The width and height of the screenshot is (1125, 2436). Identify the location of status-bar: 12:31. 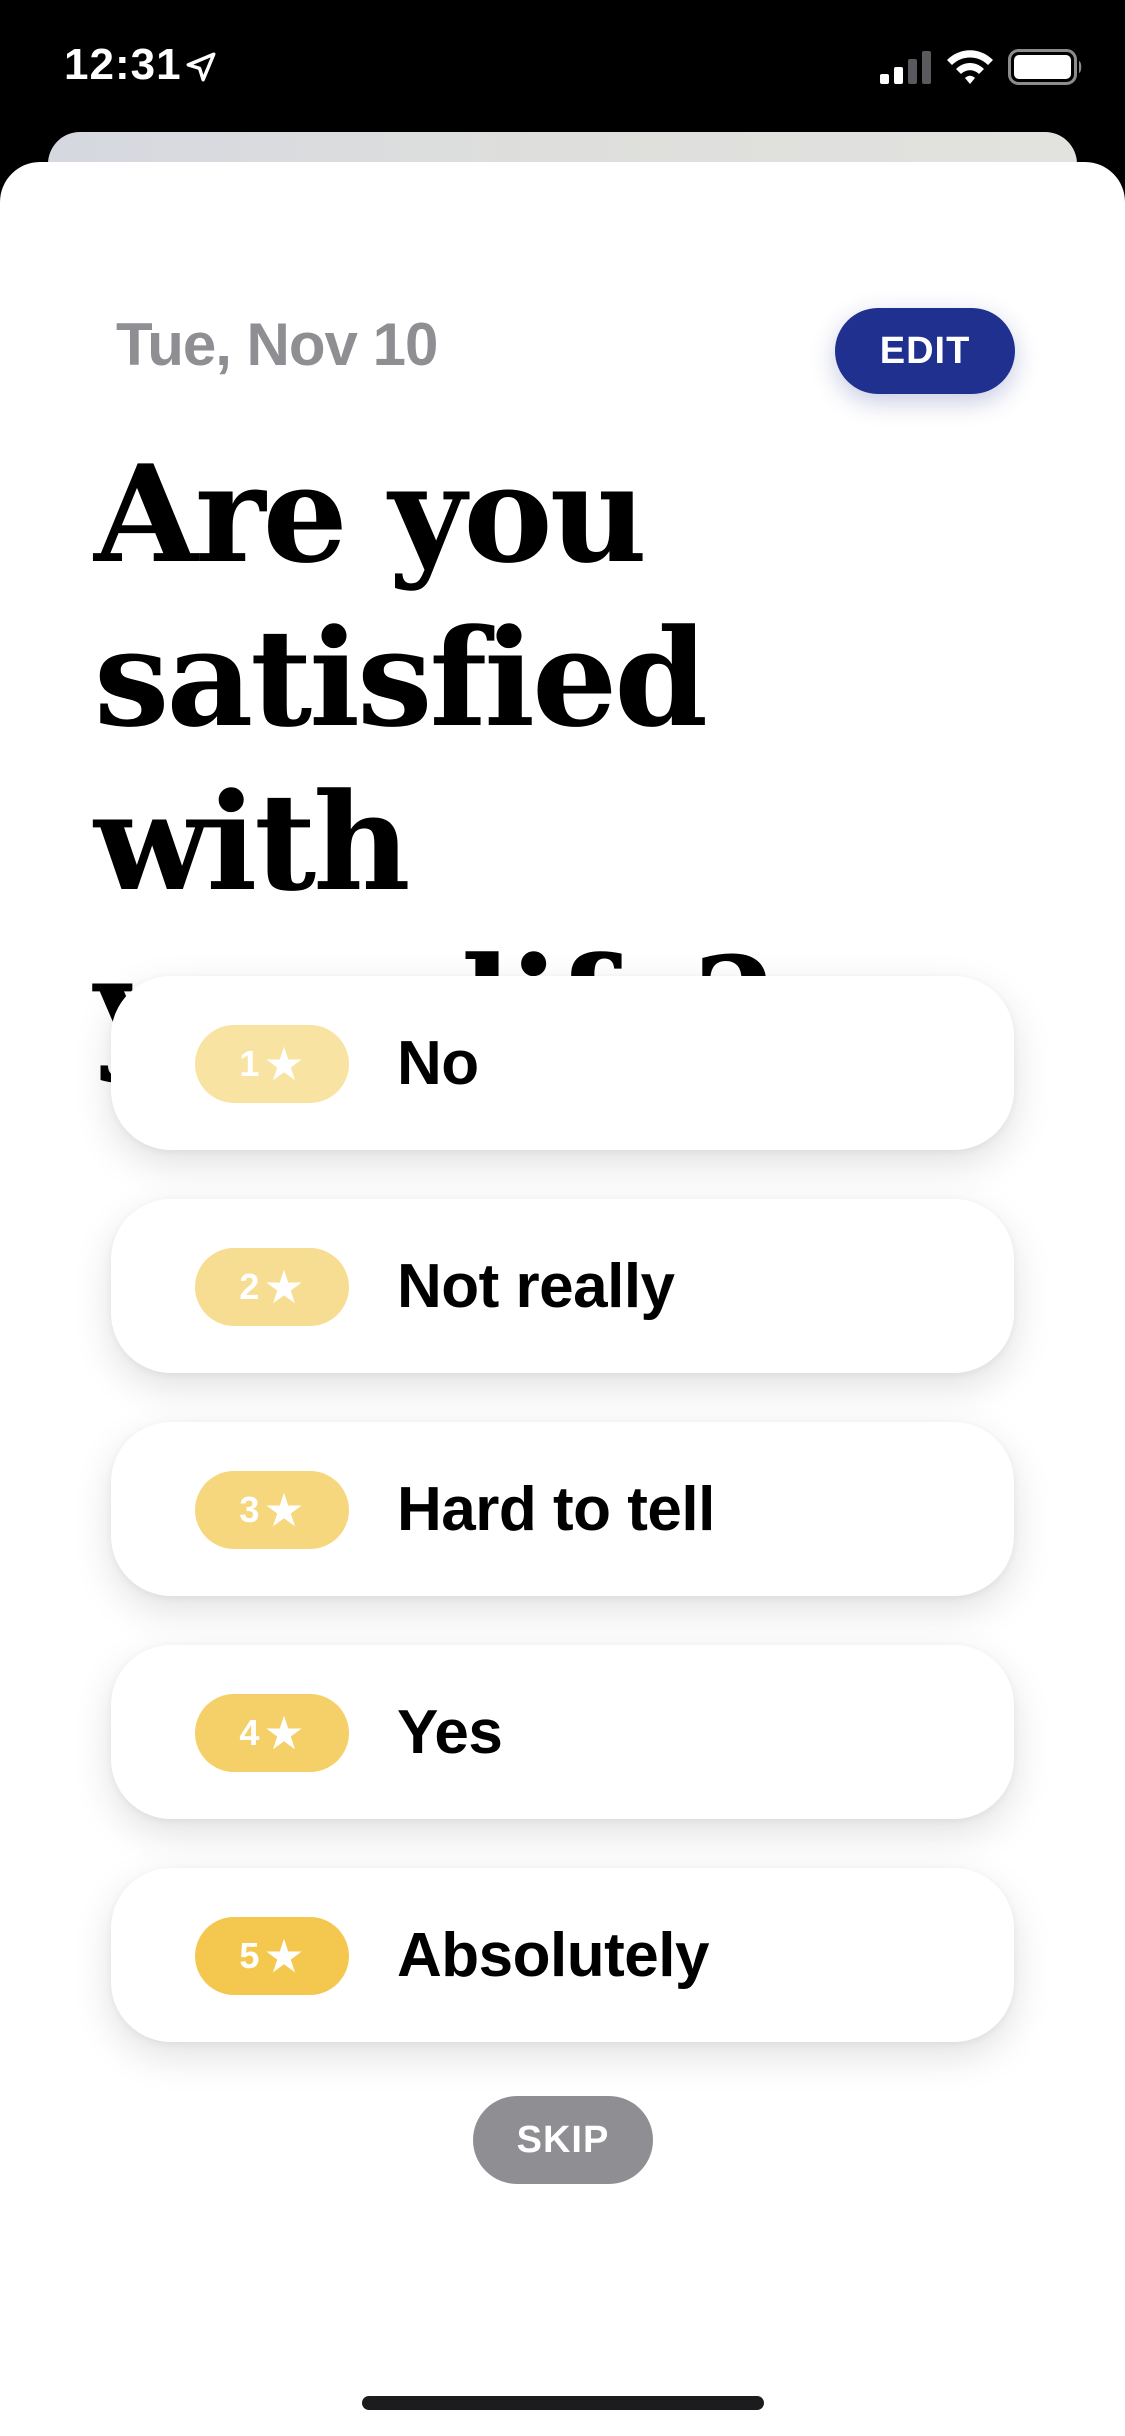
(562, 67).